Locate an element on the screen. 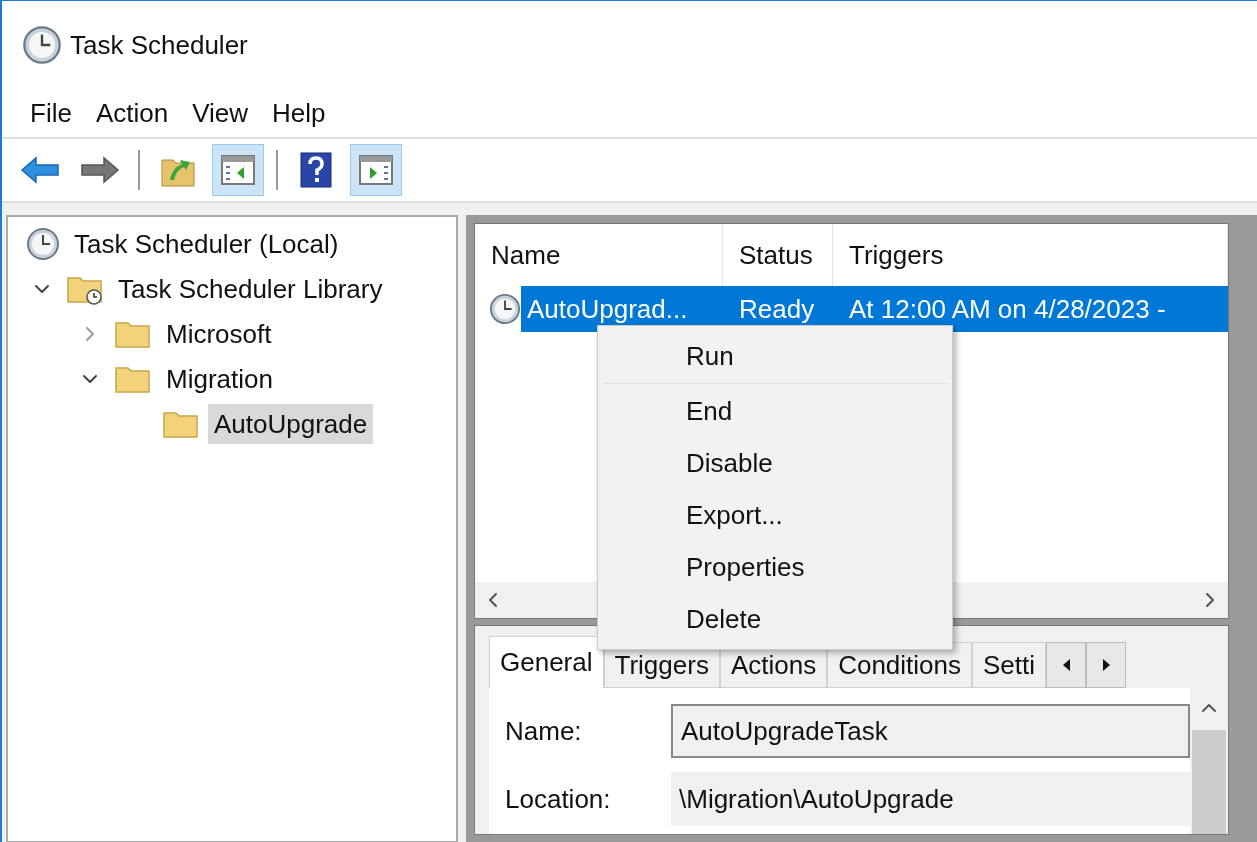  task-status: Ready is located at coordinates (777, 309).